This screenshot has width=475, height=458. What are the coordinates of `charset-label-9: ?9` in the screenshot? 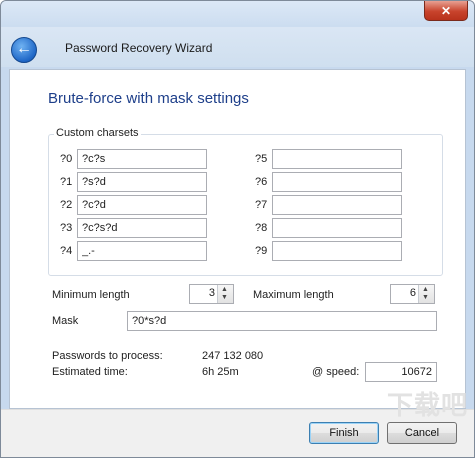 It's located at (261, 251).